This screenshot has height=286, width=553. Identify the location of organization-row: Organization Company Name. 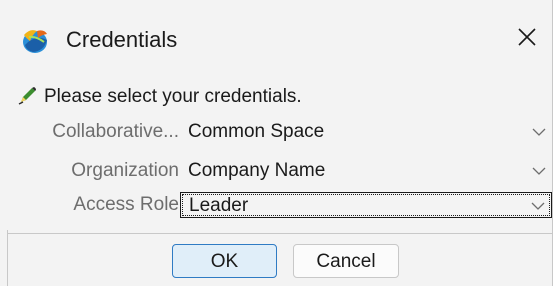
(276, 171).